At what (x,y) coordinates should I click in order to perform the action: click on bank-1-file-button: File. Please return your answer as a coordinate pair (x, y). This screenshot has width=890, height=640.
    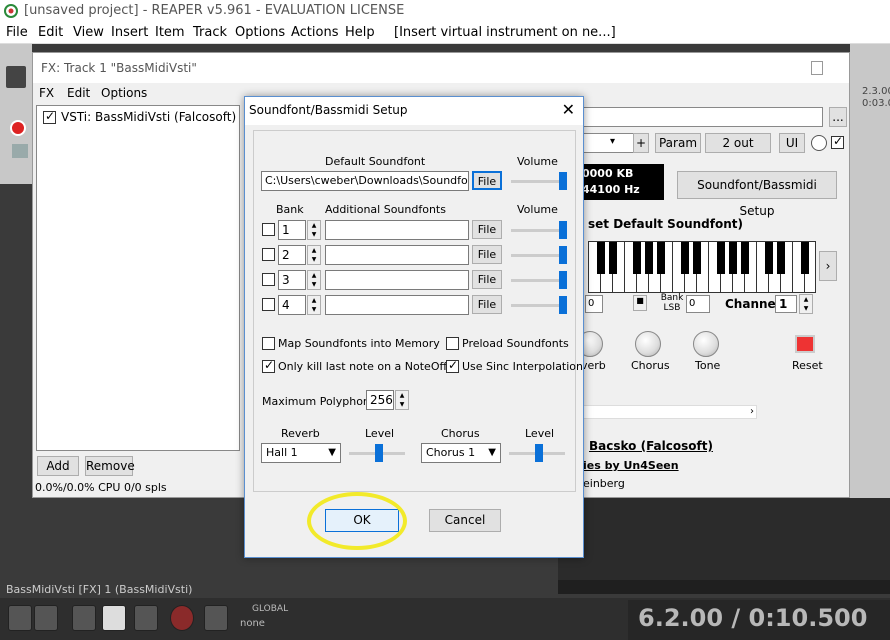
    Looking at the image, I should click on (487, 229).